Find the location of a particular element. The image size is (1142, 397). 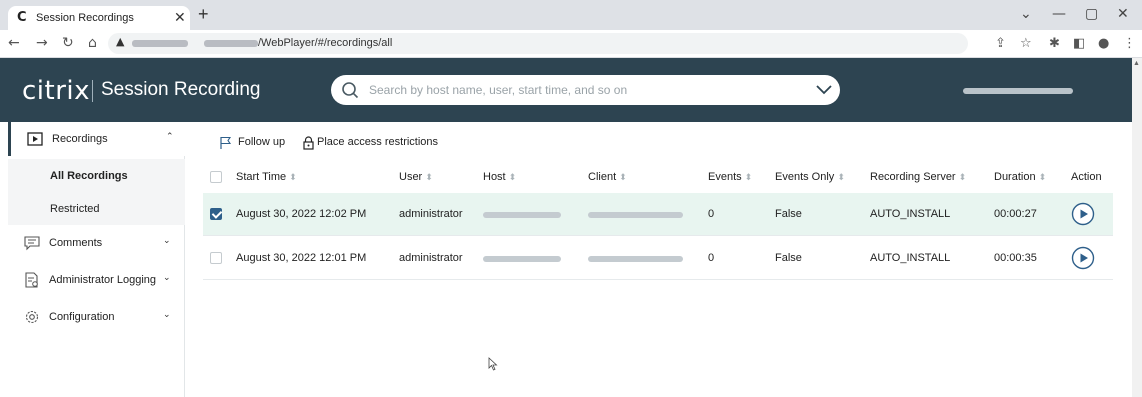

sidebar-item-configuration: Configuration ⌄ is located at coordinates (96, 317).